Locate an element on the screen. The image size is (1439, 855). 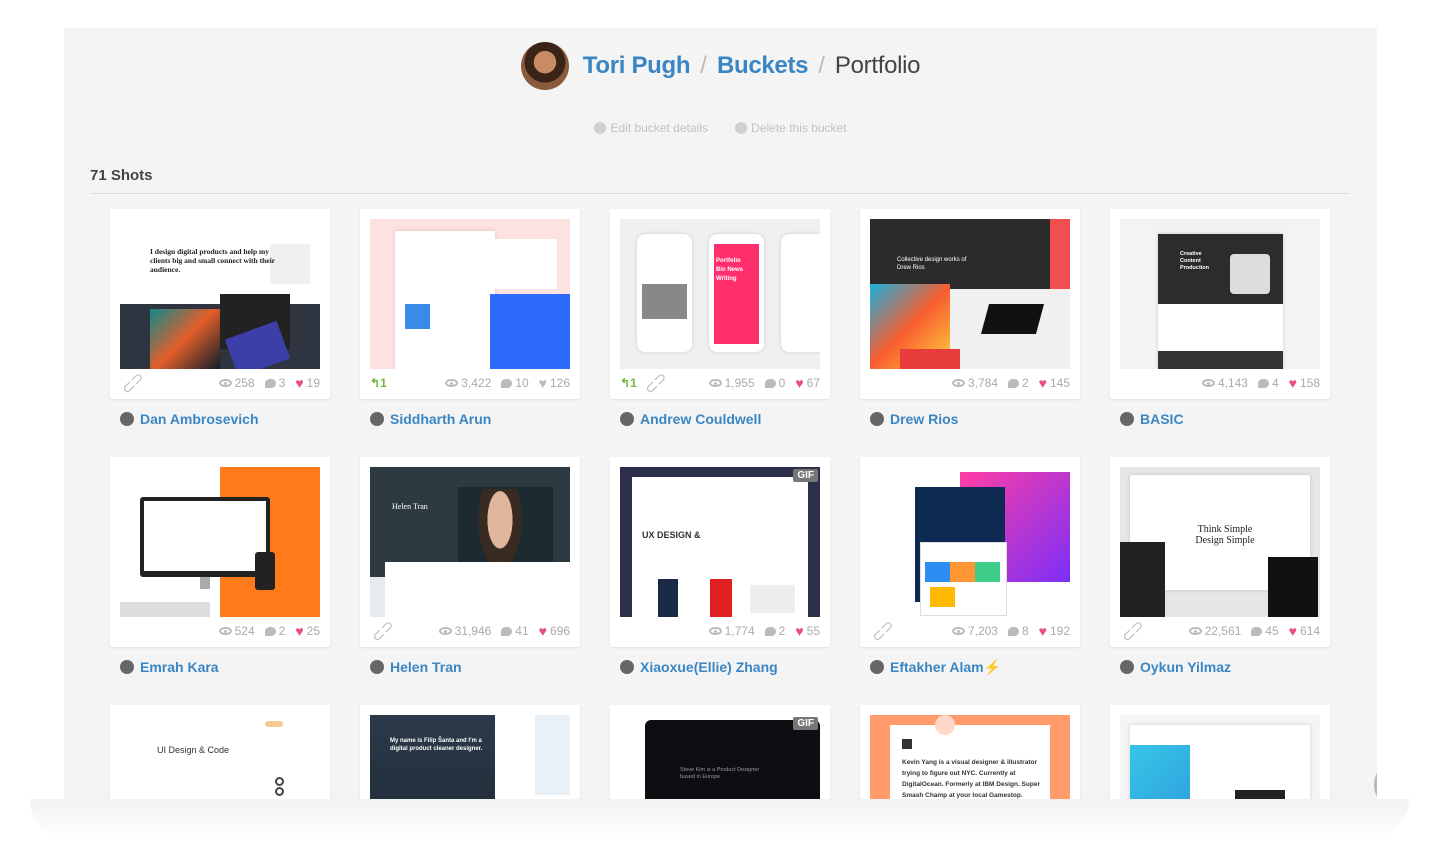
shot-card: 524 2 ♥ 25 is located at coordinates (220, 552).